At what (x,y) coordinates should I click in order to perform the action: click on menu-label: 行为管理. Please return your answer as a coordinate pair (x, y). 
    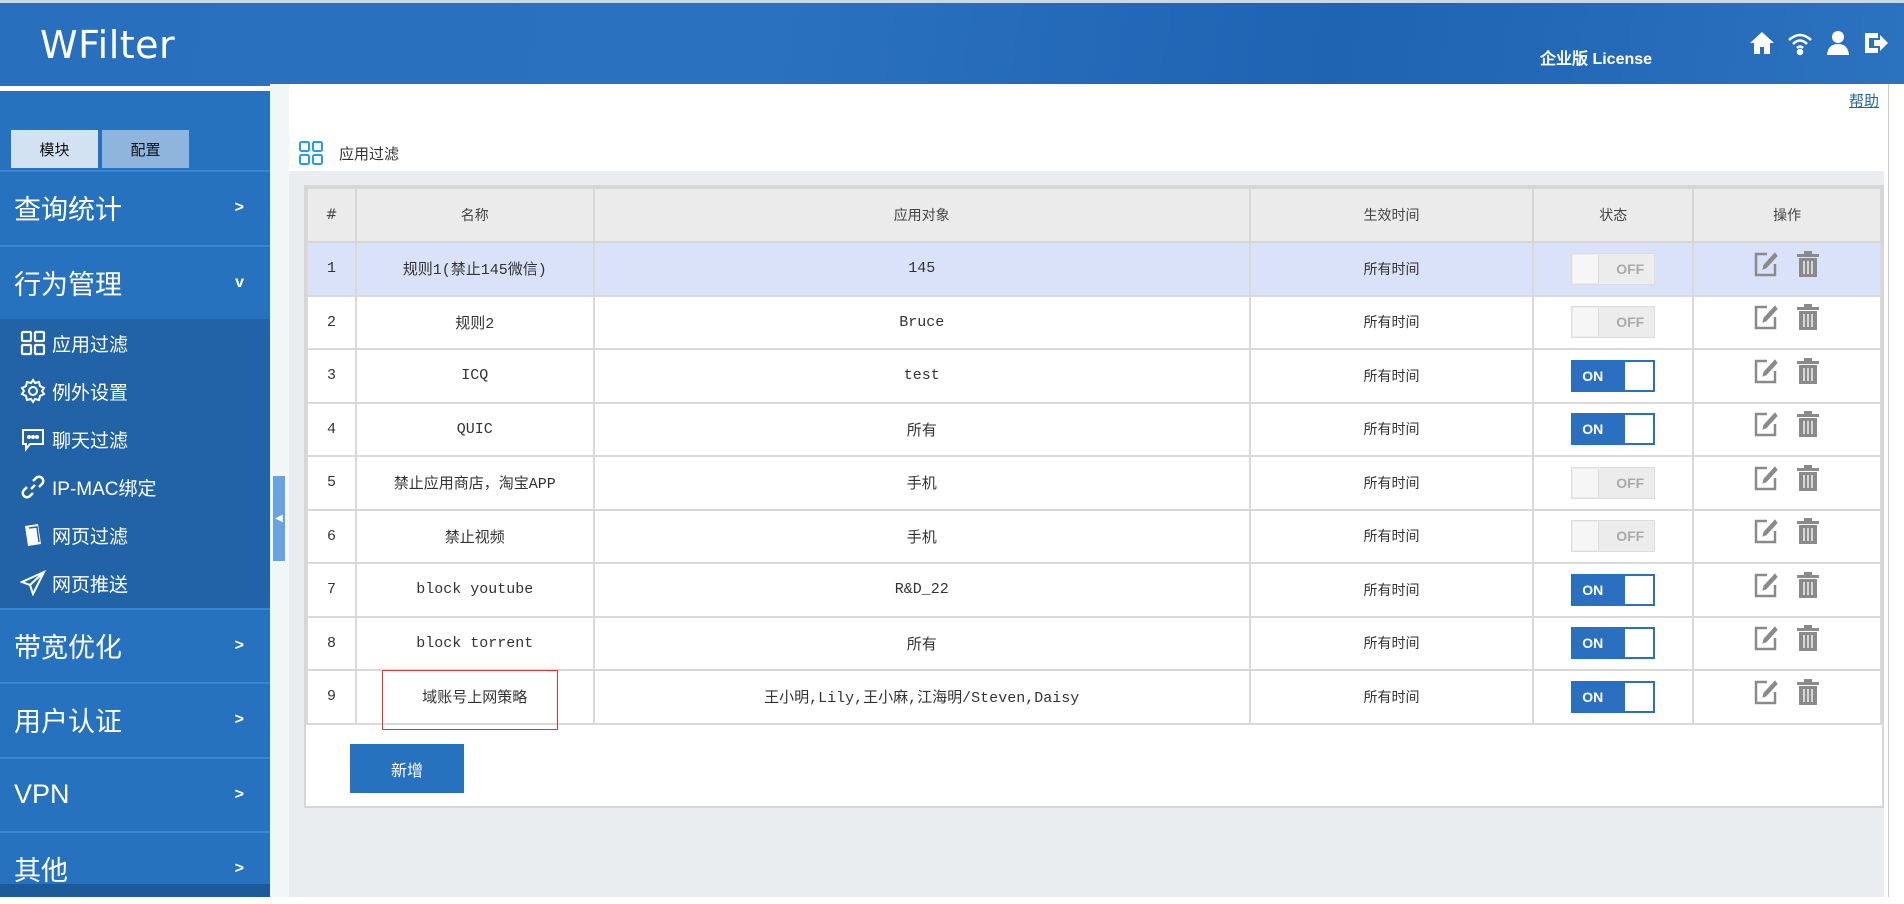
    Looking at the image, I should click on (68, 285).